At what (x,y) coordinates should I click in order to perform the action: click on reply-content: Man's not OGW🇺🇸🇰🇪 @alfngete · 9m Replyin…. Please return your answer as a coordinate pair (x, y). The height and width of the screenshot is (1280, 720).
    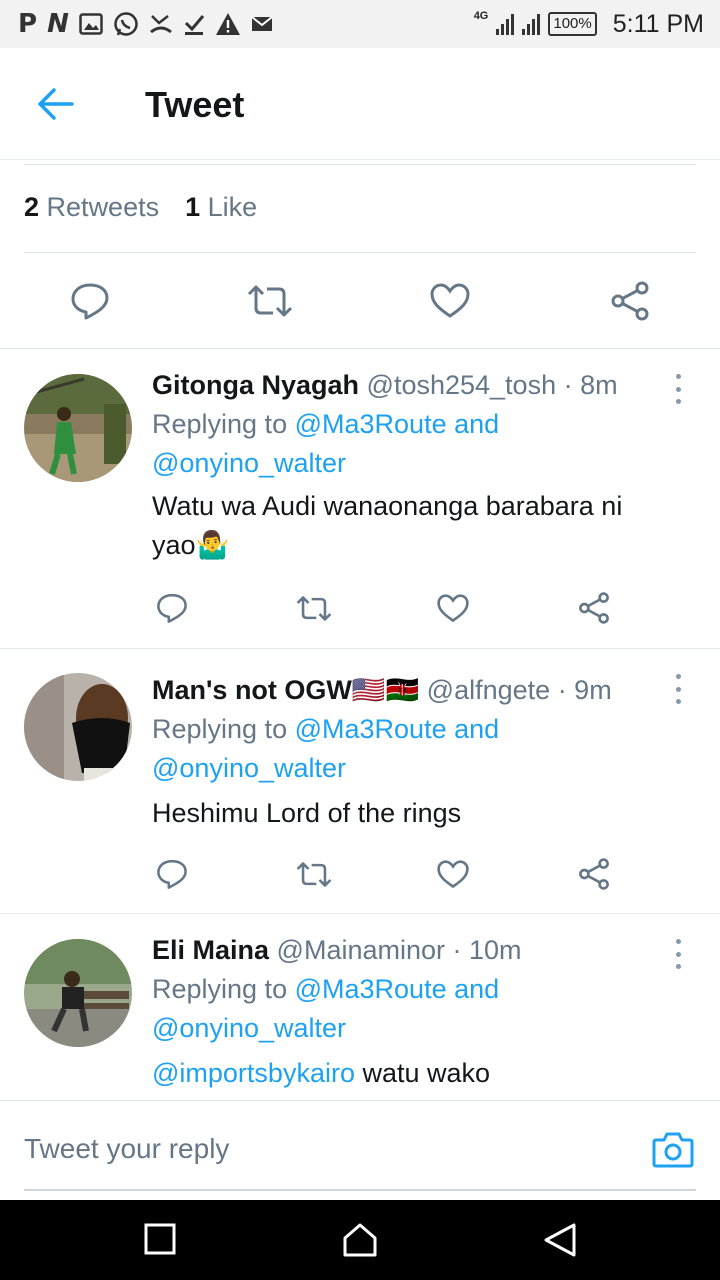
    Looking at the image, I should click on (422, 752).